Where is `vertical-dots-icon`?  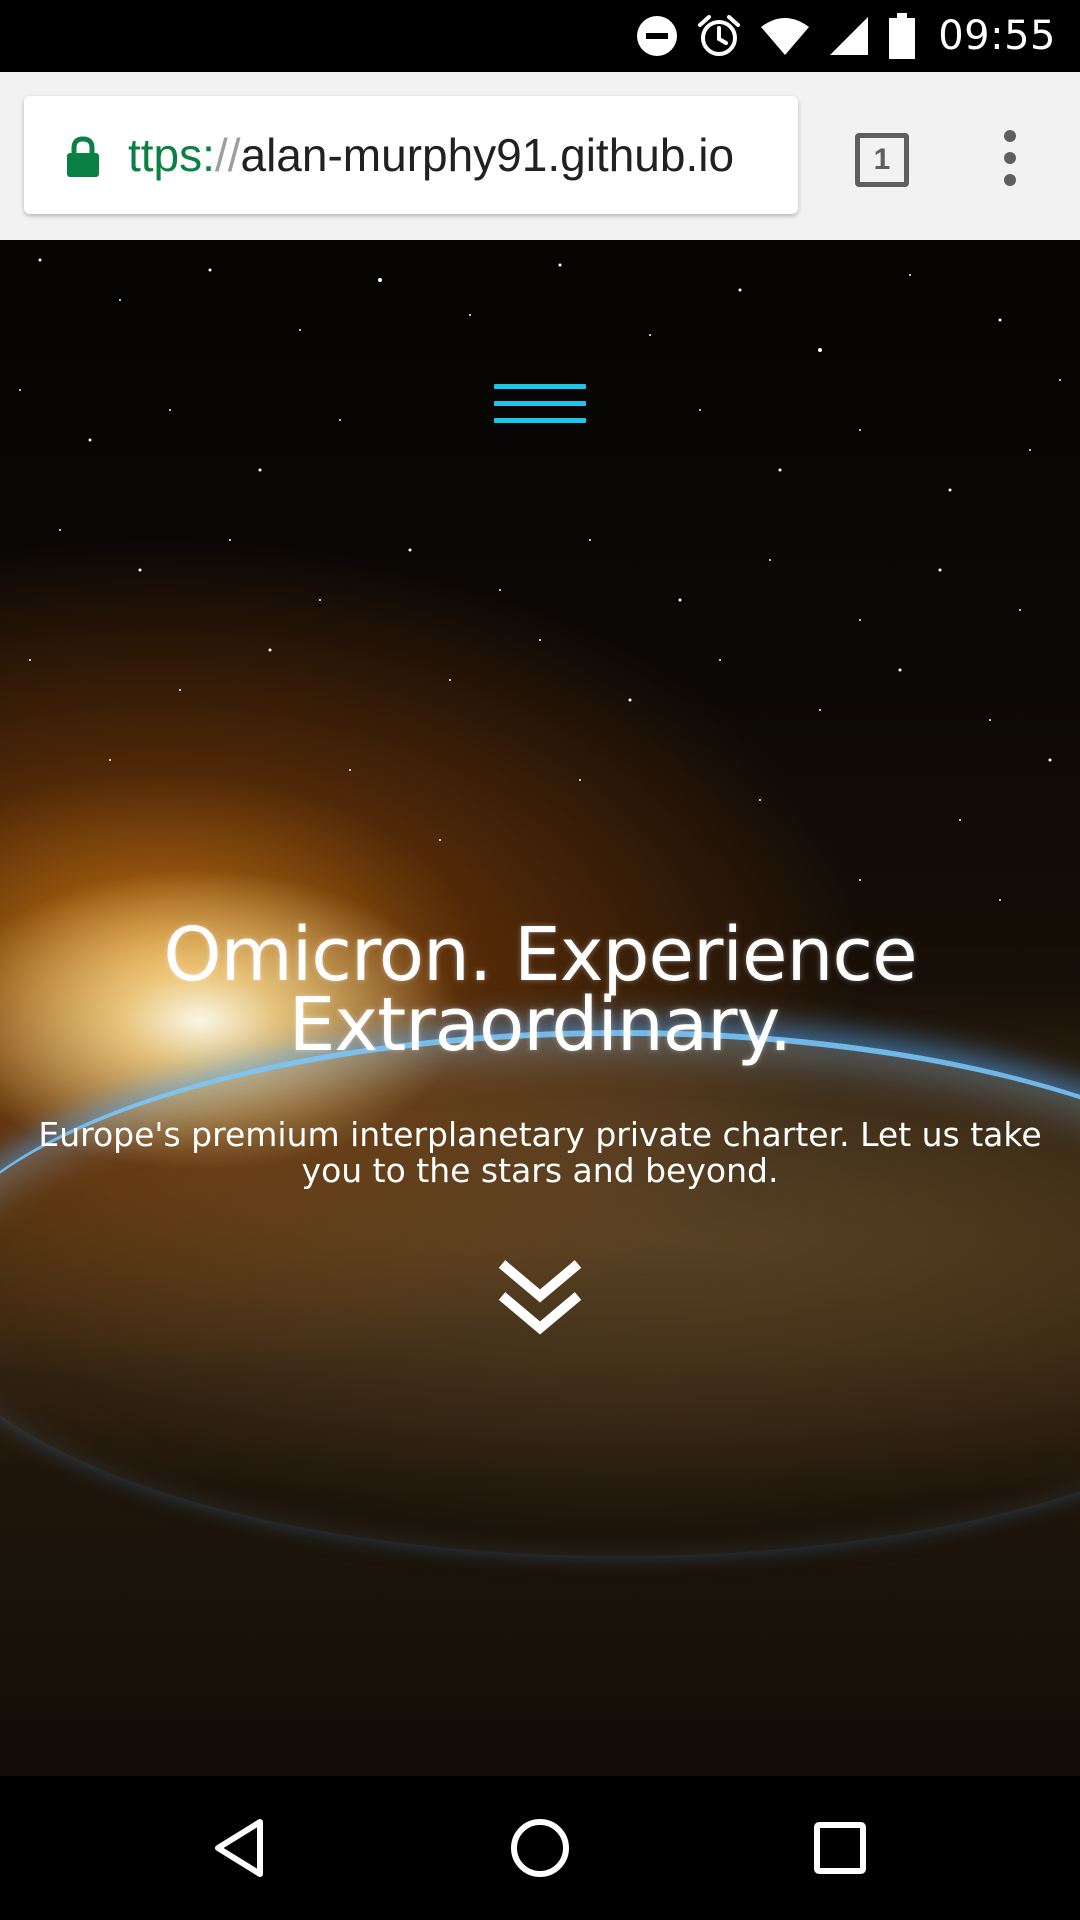
vertical-dots-icon is located at coordinates (1010, 158).